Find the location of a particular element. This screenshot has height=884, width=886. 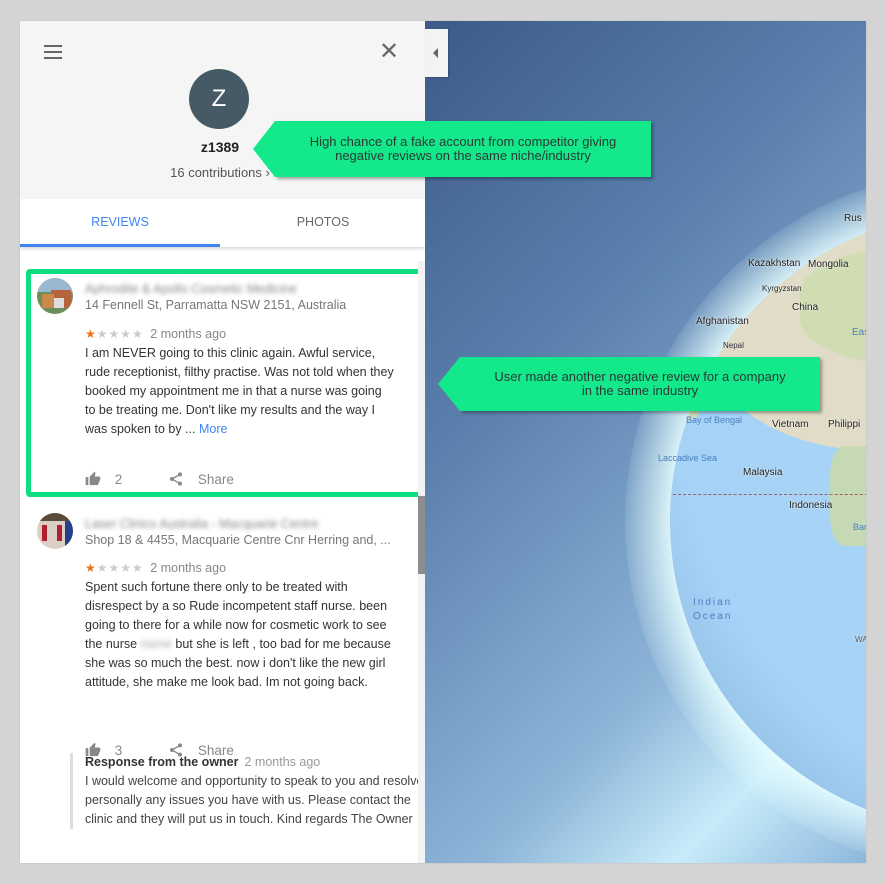

map-label: Afghanistan is located at coordinates (722, 321).